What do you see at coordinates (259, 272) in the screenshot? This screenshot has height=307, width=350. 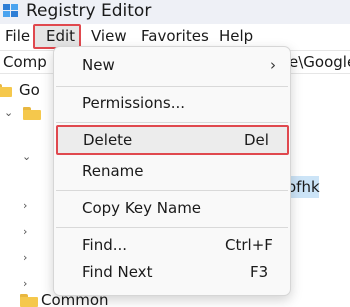 I see `menu-item-find-next-shortcut: F3` at bounding box center [259, 272].